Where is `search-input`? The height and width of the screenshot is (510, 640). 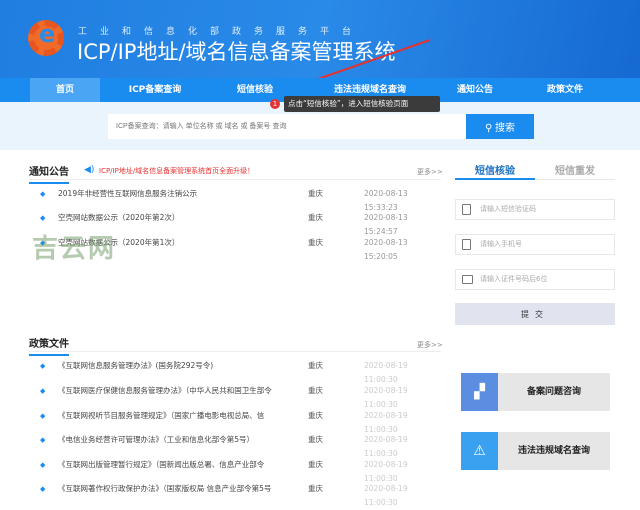 search-input is located at coordinates (287, 126).